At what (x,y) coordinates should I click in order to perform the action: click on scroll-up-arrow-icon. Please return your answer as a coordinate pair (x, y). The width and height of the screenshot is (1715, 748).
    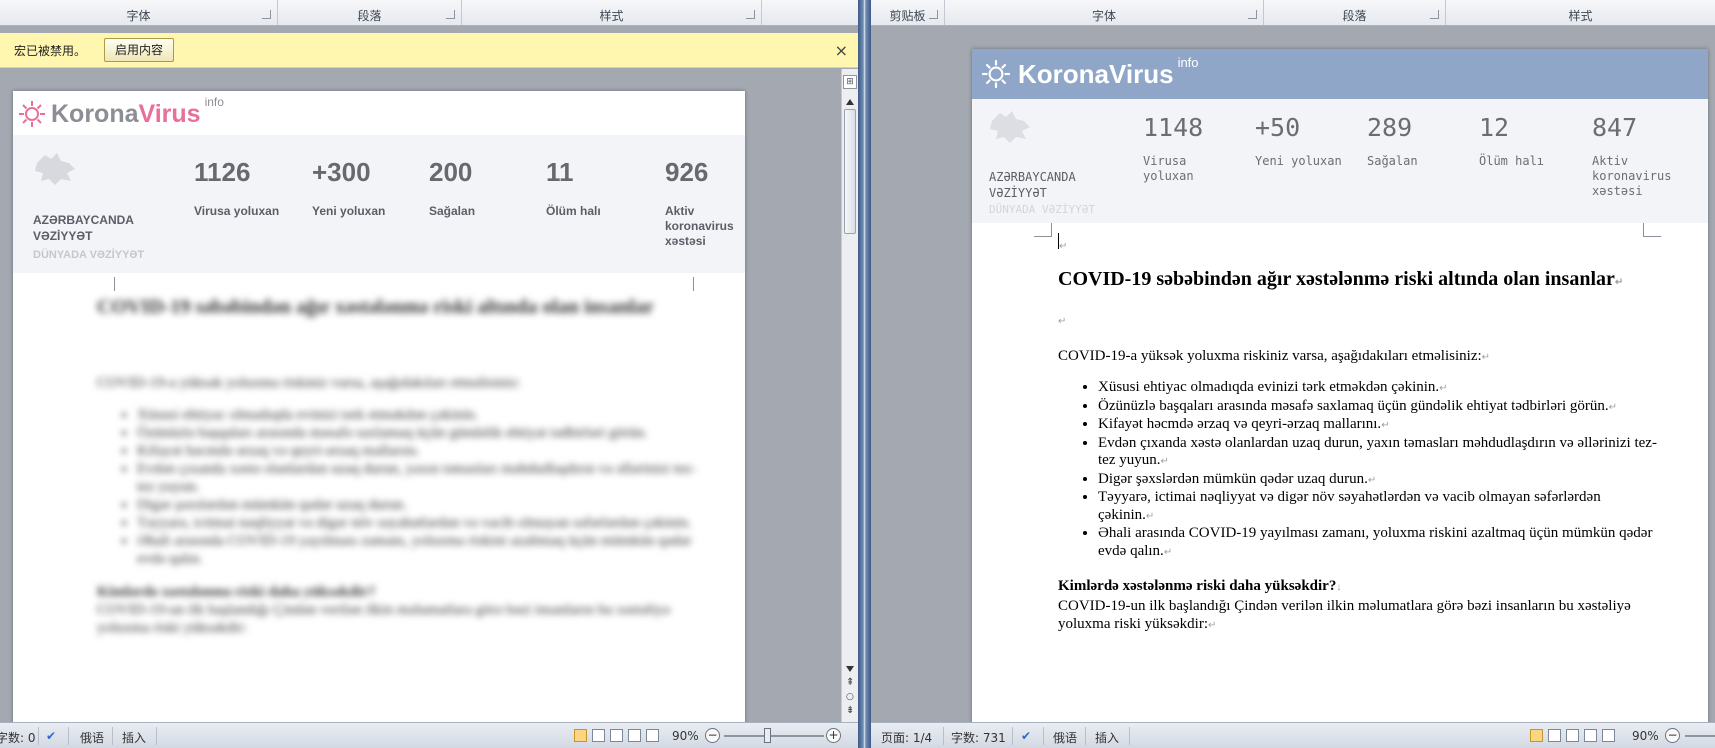
    Looking at the image, I should click on (850, 102).